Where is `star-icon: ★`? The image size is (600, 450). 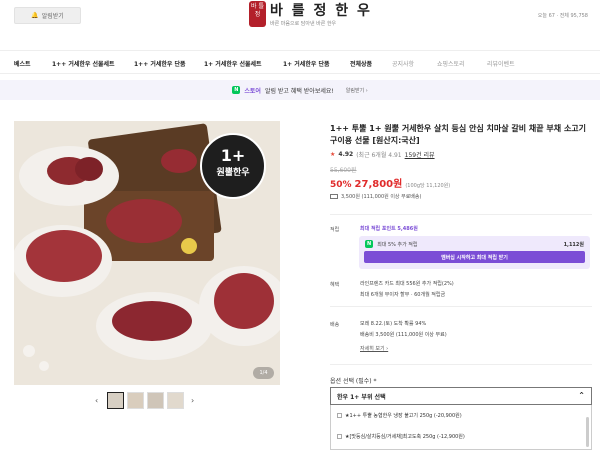
star-icon: ★ is located at coordinates (333, 154).